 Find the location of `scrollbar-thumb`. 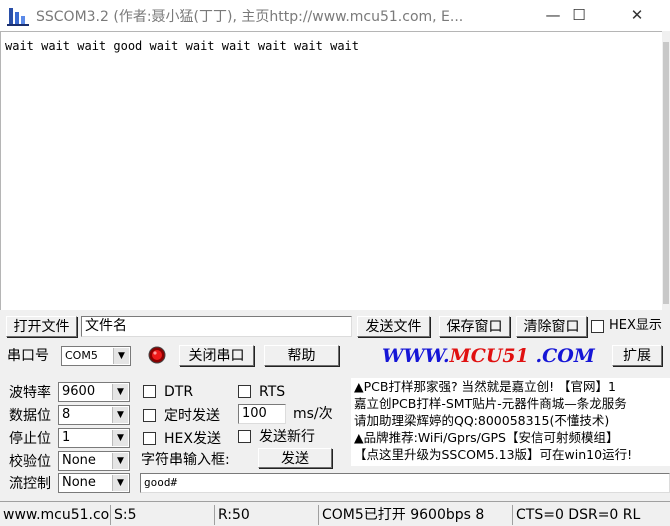

scrollbar-thumb is located at coordinates (666, 173).